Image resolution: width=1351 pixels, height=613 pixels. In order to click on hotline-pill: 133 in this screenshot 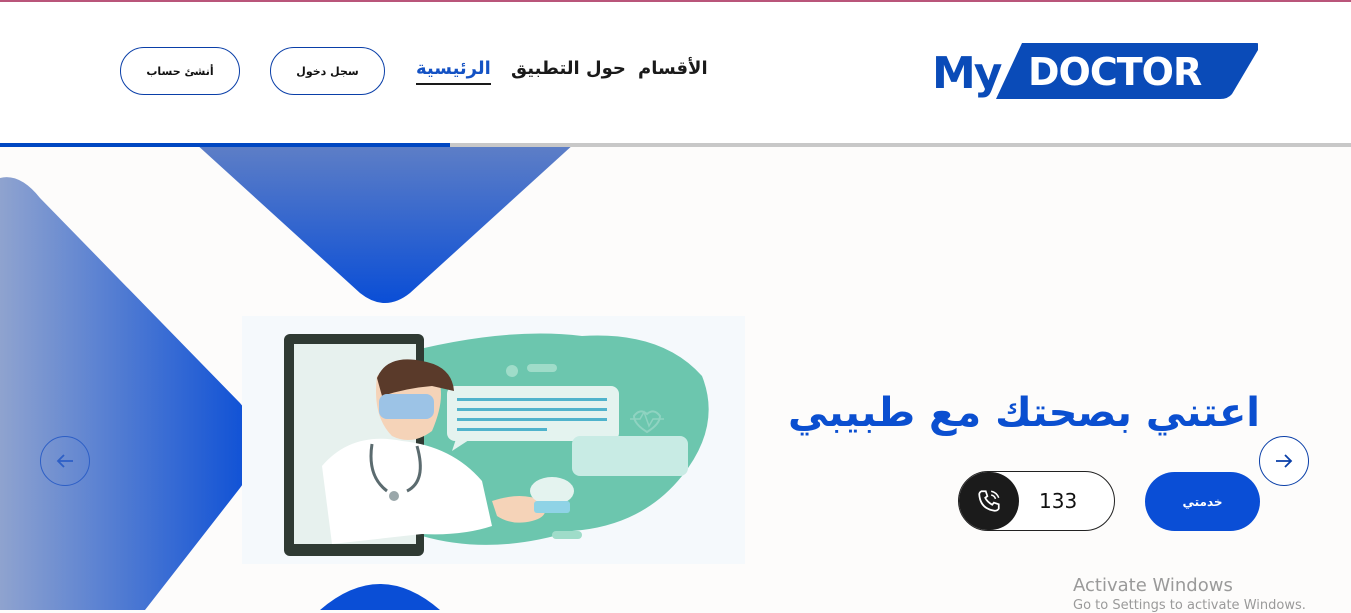, I will do `click(1036, 501)`.